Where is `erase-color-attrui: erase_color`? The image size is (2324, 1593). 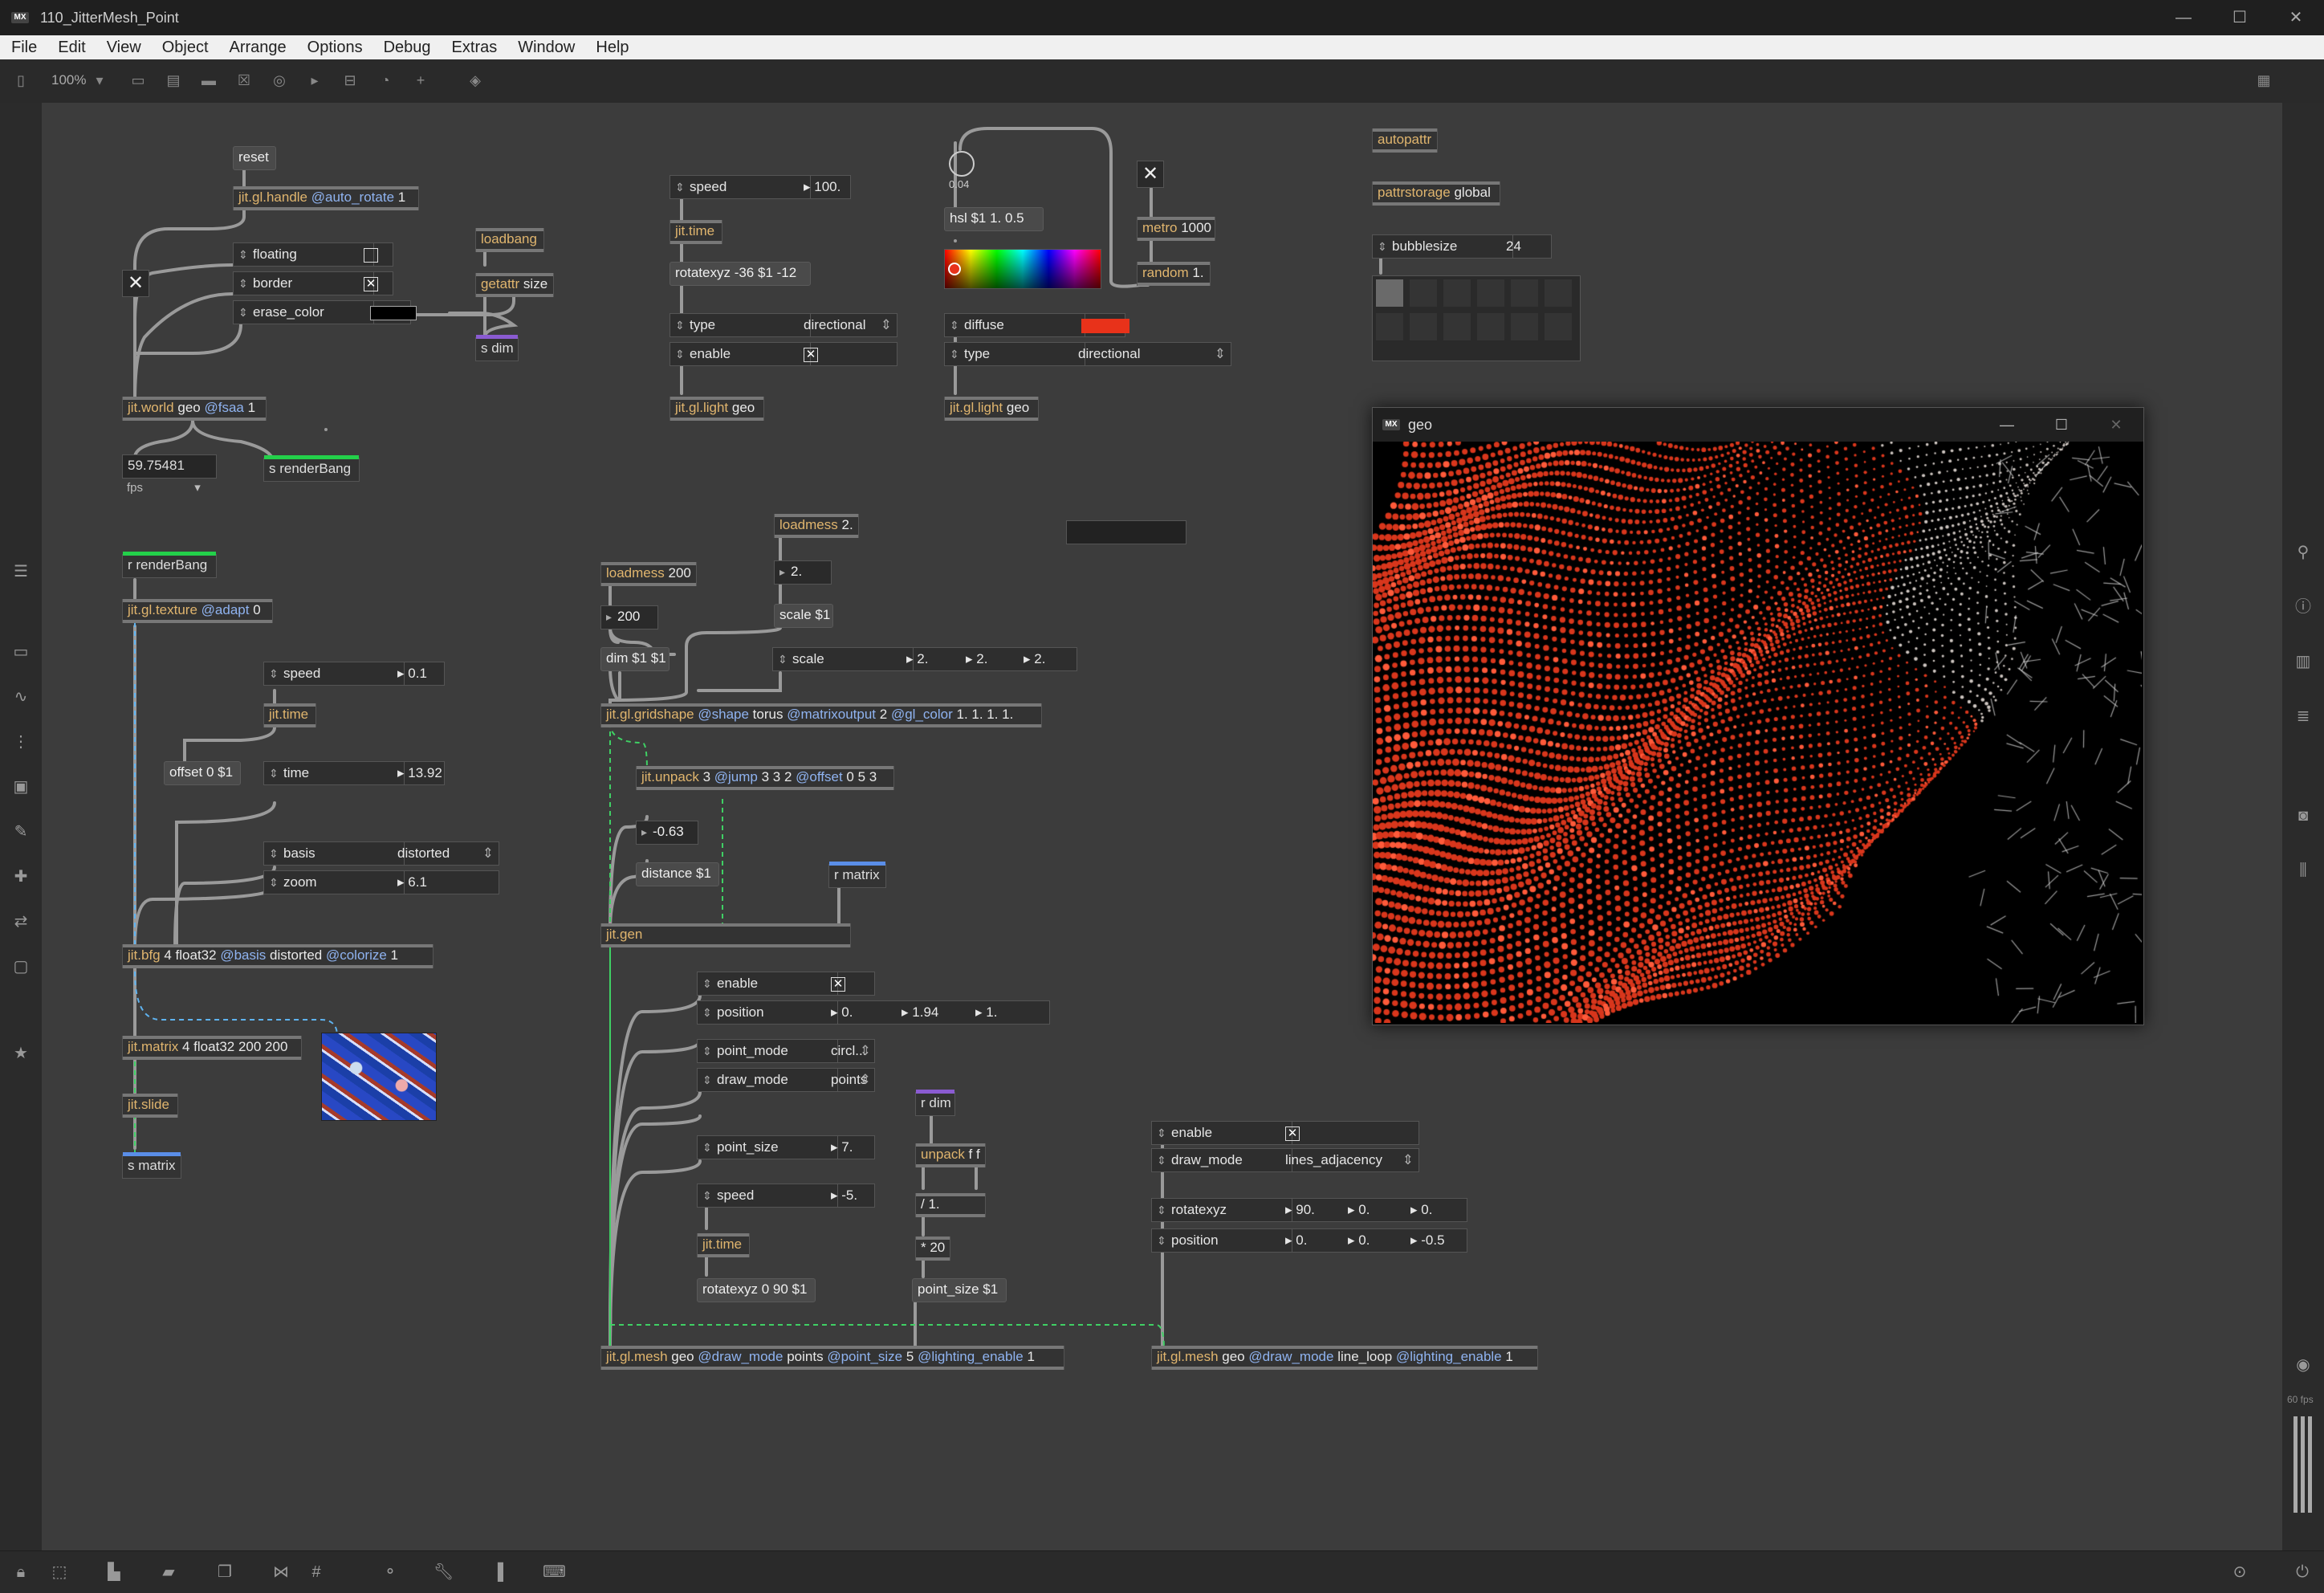 erase-color-attrui: erase_color is located at coordinates (325, 312).